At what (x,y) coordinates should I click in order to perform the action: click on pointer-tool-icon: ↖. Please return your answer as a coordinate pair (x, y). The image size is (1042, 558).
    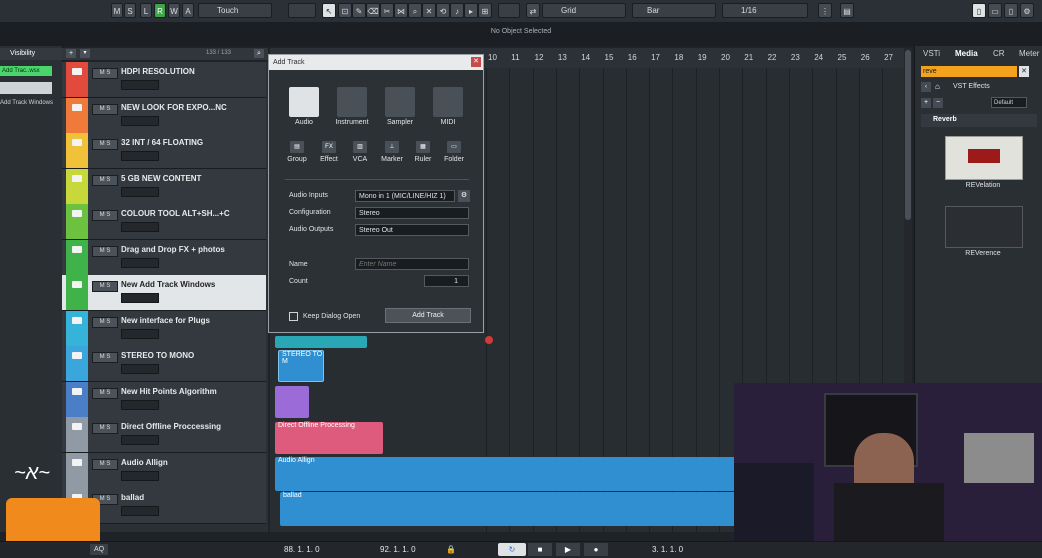
    Looking at the image, I should click on (329, 10).